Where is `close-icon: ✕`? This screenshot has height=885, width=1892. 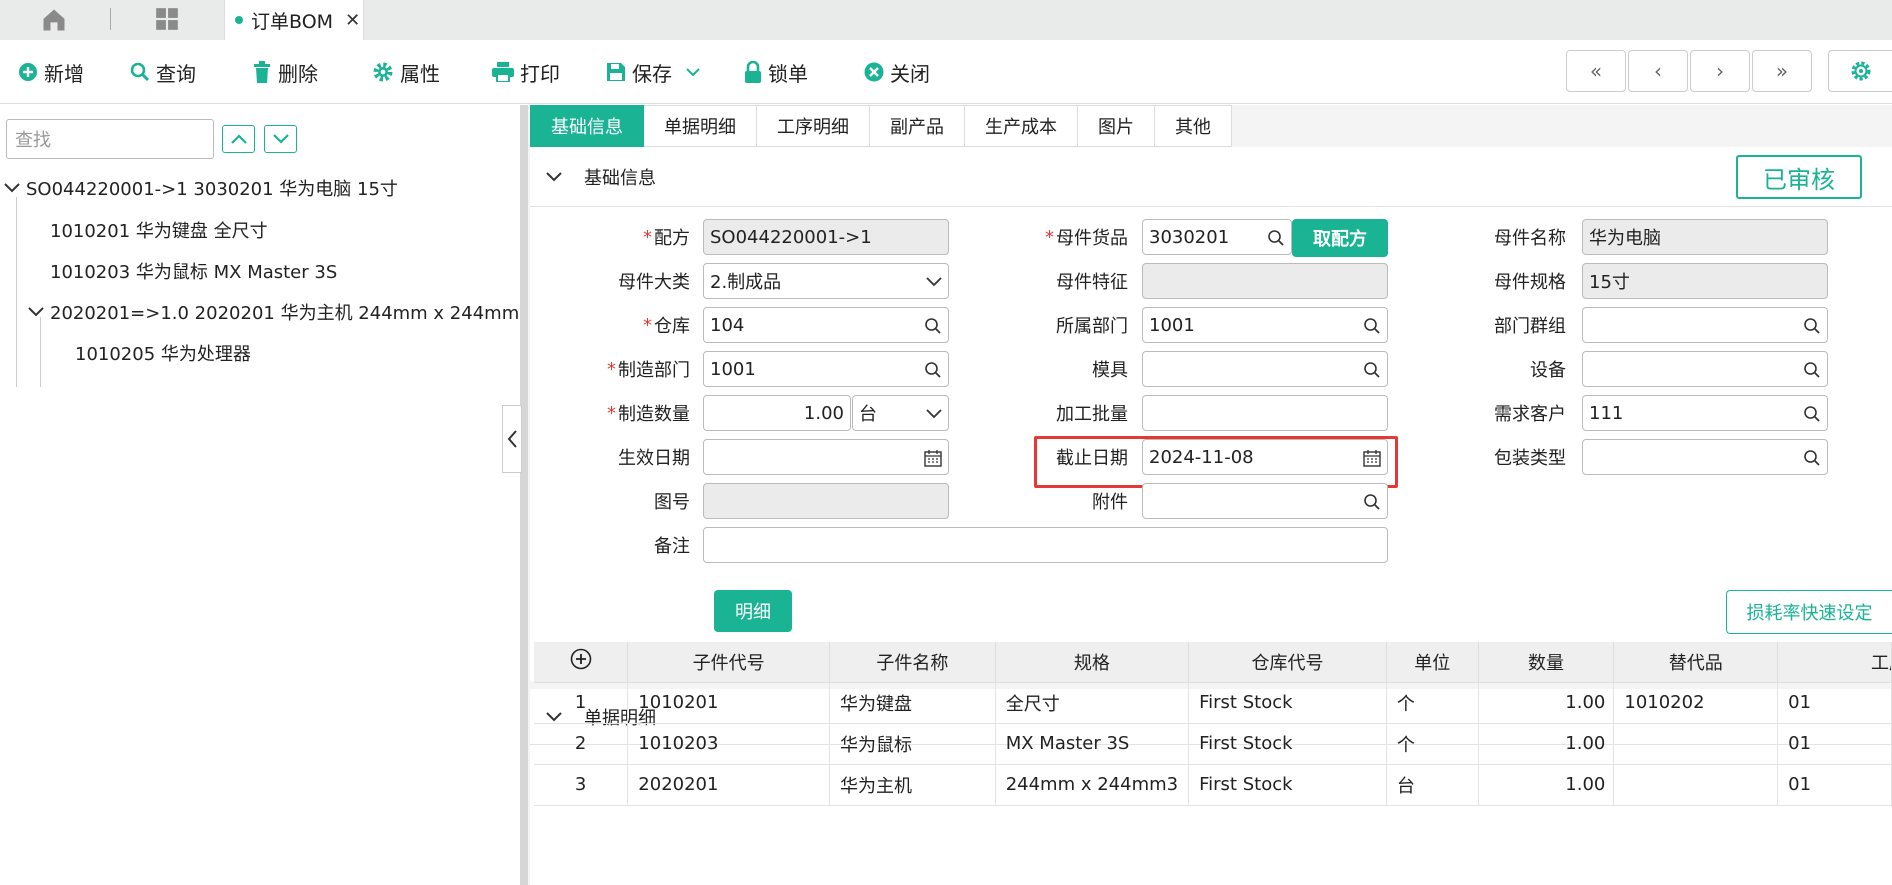 close-icon: ✕ is located at coordinates (352, 20).